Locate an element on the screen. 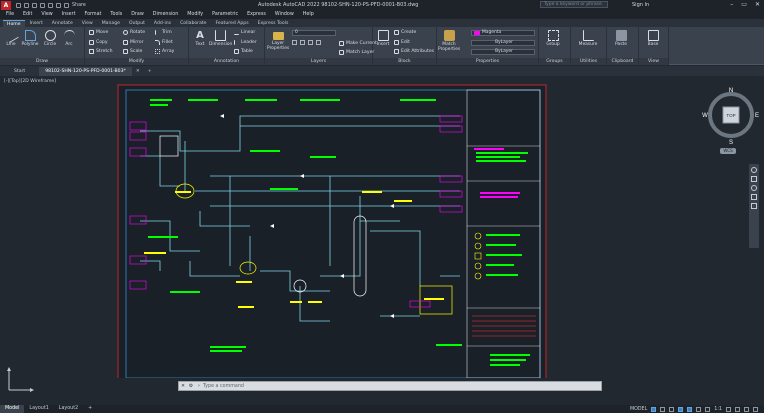 The width and height of the screenshot is (764, 413). tab-layout2: Layout2 is located at coordinates (68, 409).